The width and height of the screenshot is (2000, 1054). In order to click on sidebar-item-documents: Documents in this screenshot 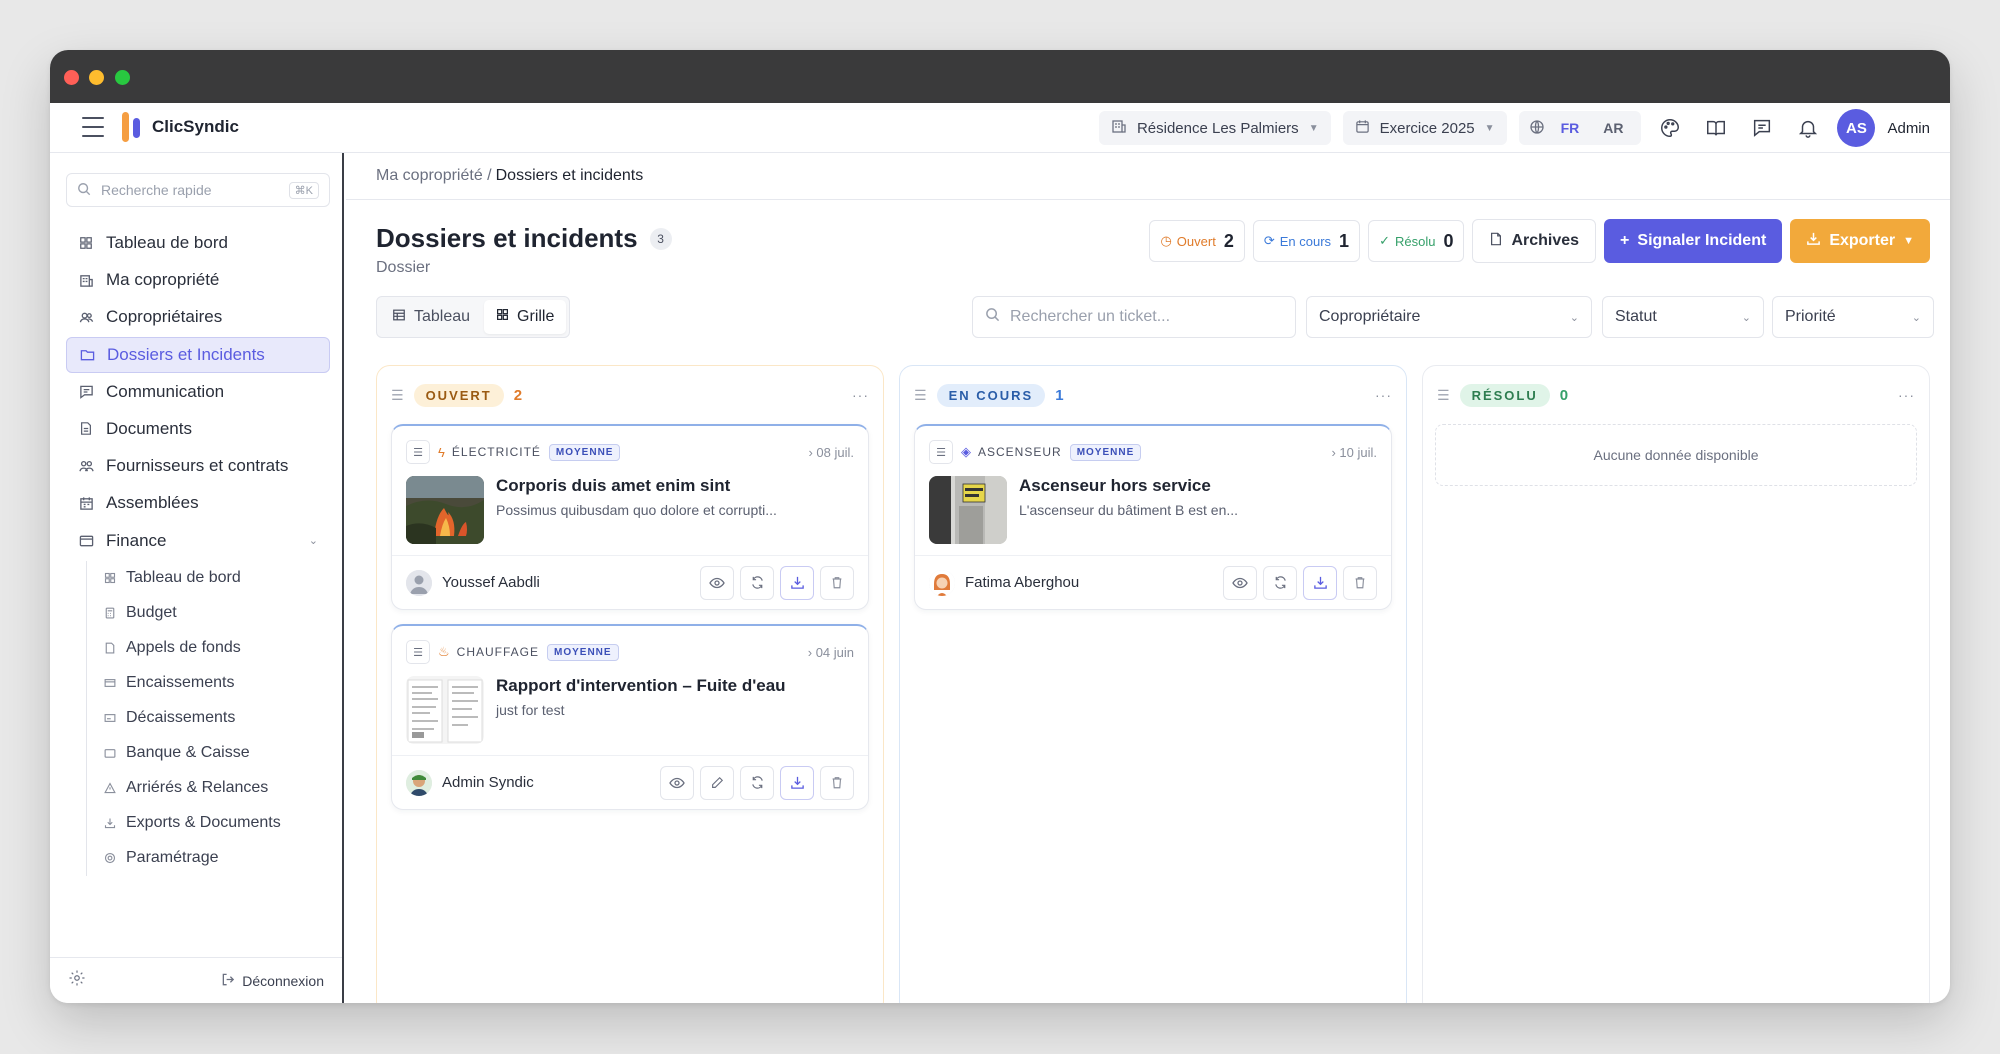, I will do `click(198, 429)`.